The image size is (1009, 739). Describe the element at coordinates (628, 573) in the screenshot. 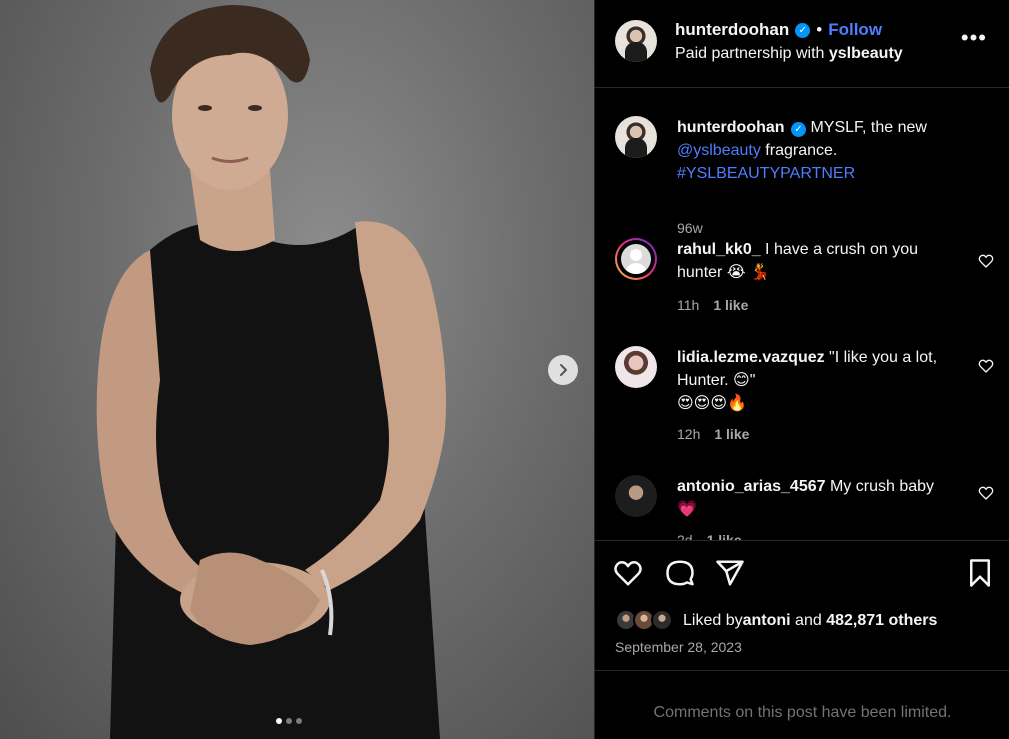

I see `like-heart-icon` at that location.